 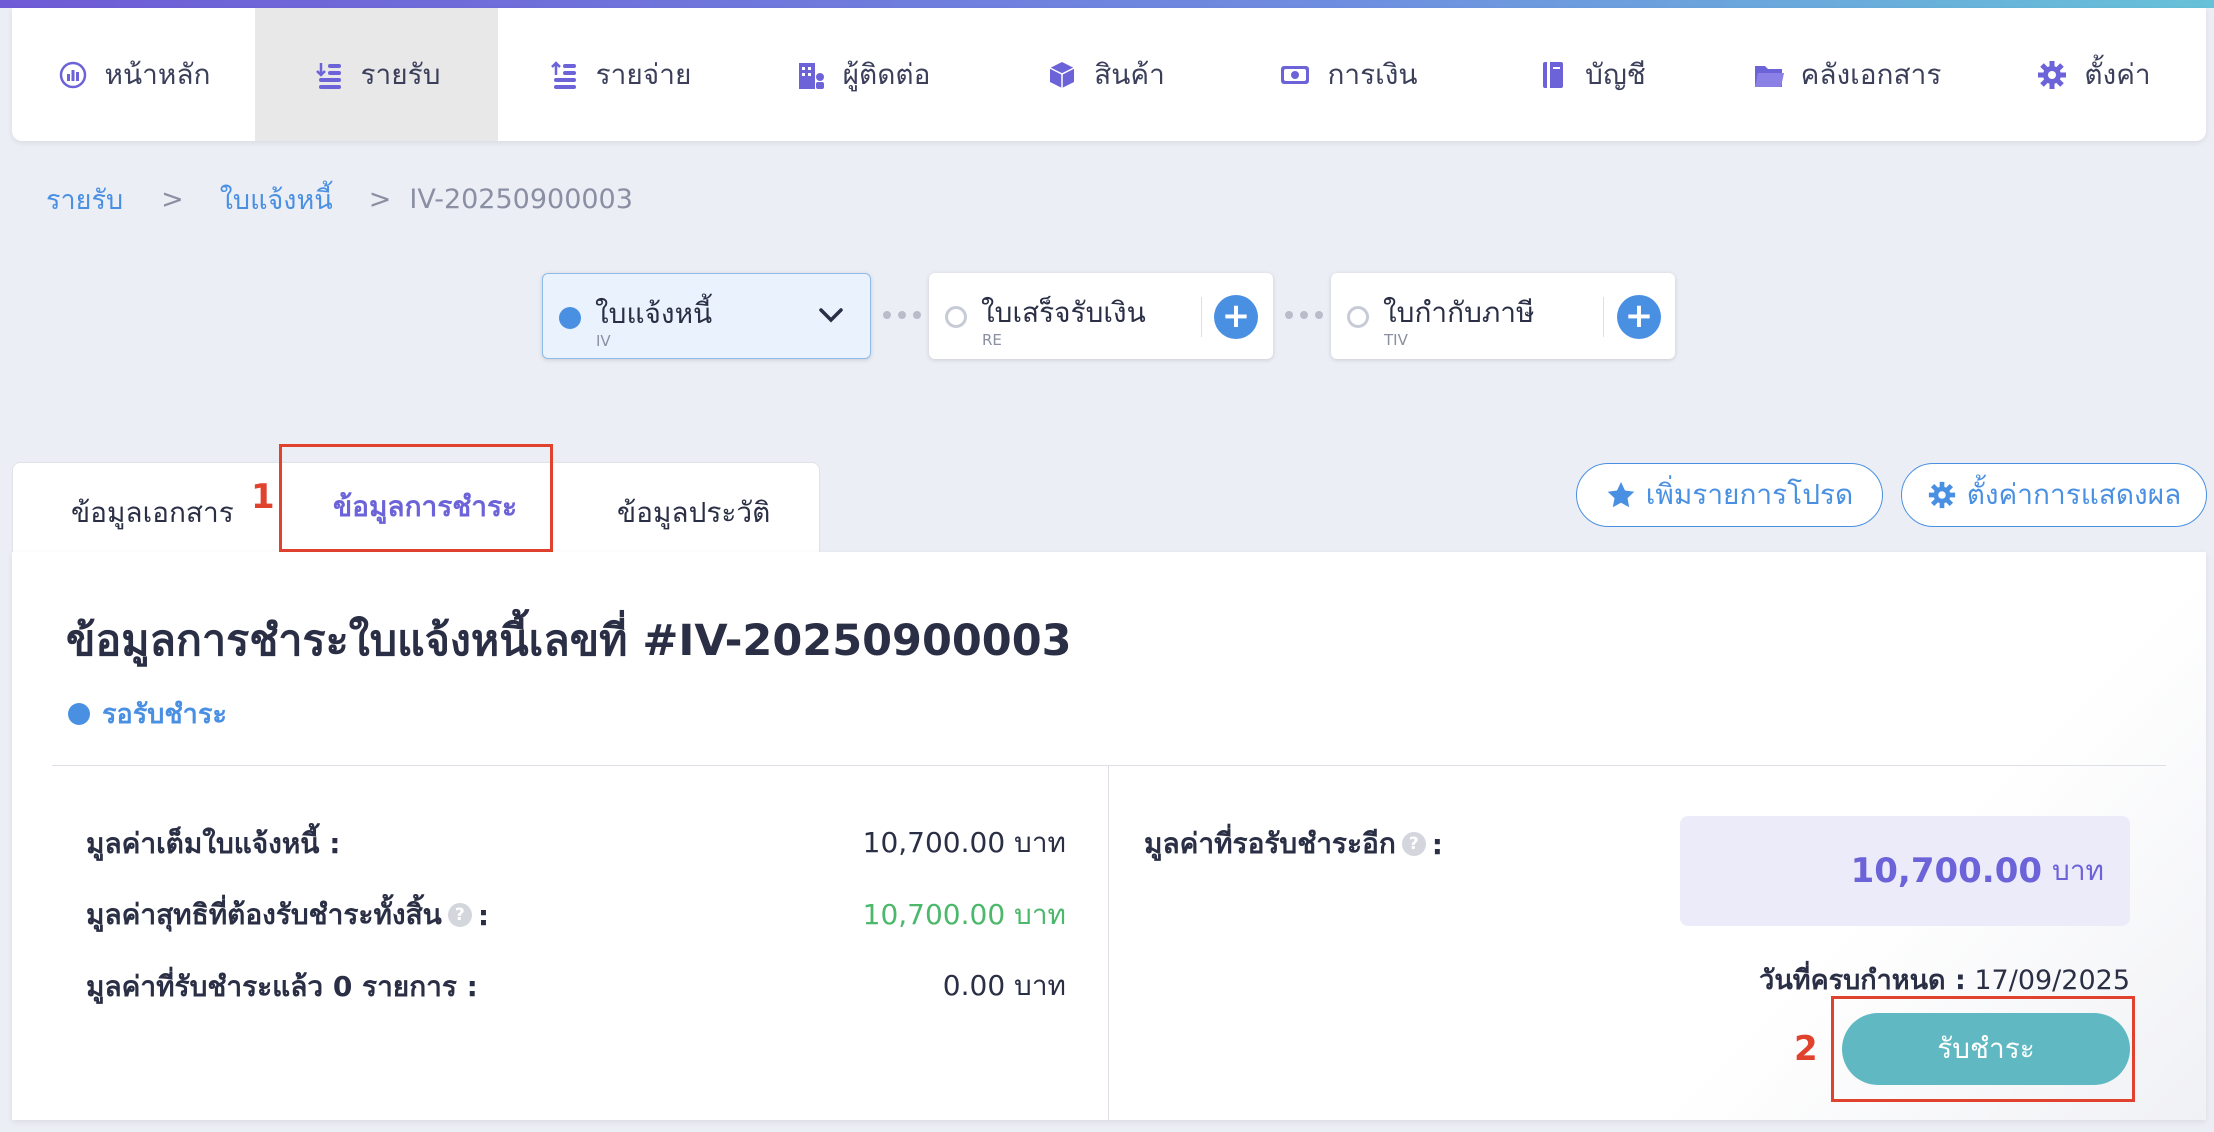 I want to click on remaining-label: มูลค่าที่รอรับชำระอีก, so click(x=1270, y=843).